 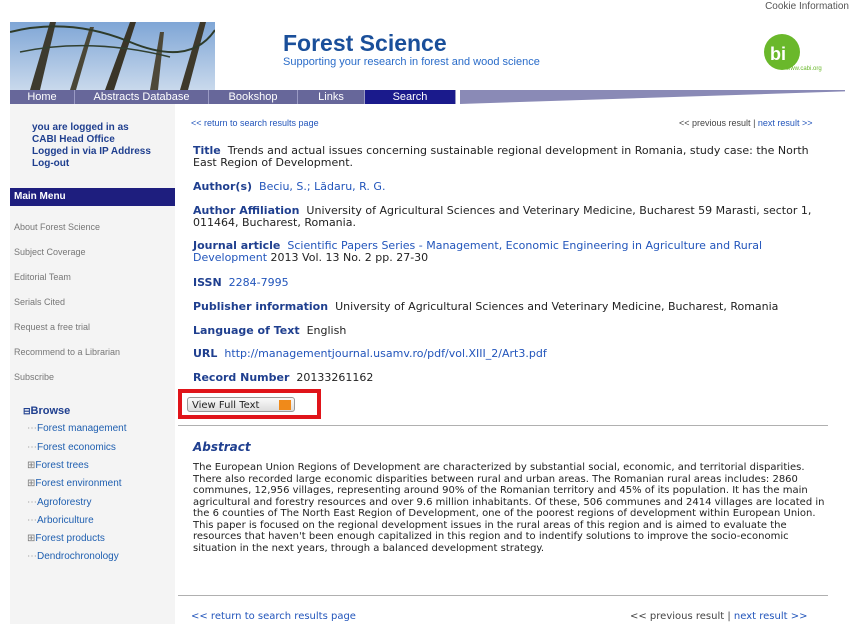 I want to click on browse-item: ⊞Forest environment, so click(x=74, y=483).